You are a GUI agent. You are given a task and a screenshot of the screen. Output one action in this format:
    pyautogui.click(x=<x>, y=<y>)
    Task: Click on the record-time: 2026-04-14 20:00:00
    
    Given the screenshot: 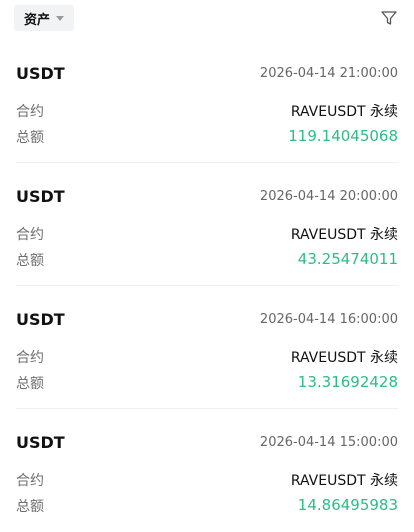 What is the action you would take?
    pyautogui.click(x=328, y=196)
    